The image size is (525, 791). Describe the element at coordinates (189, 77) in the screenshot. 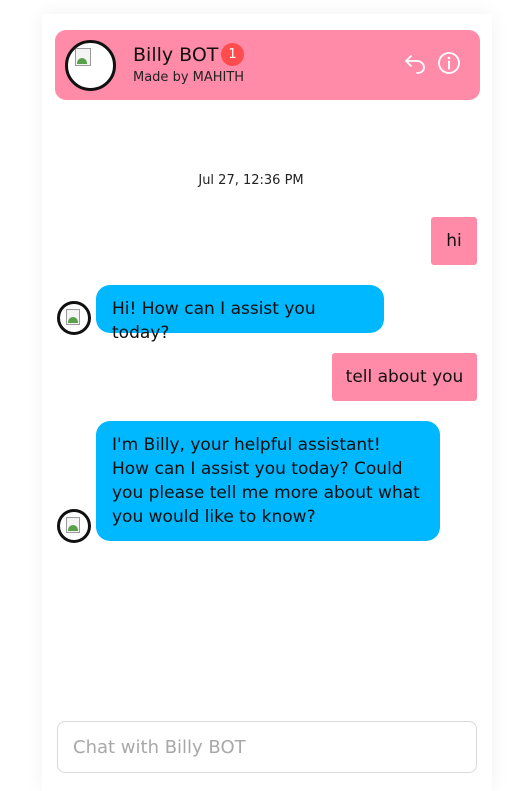

I see `chat-subtitle: Made by MAHITH` at that location.